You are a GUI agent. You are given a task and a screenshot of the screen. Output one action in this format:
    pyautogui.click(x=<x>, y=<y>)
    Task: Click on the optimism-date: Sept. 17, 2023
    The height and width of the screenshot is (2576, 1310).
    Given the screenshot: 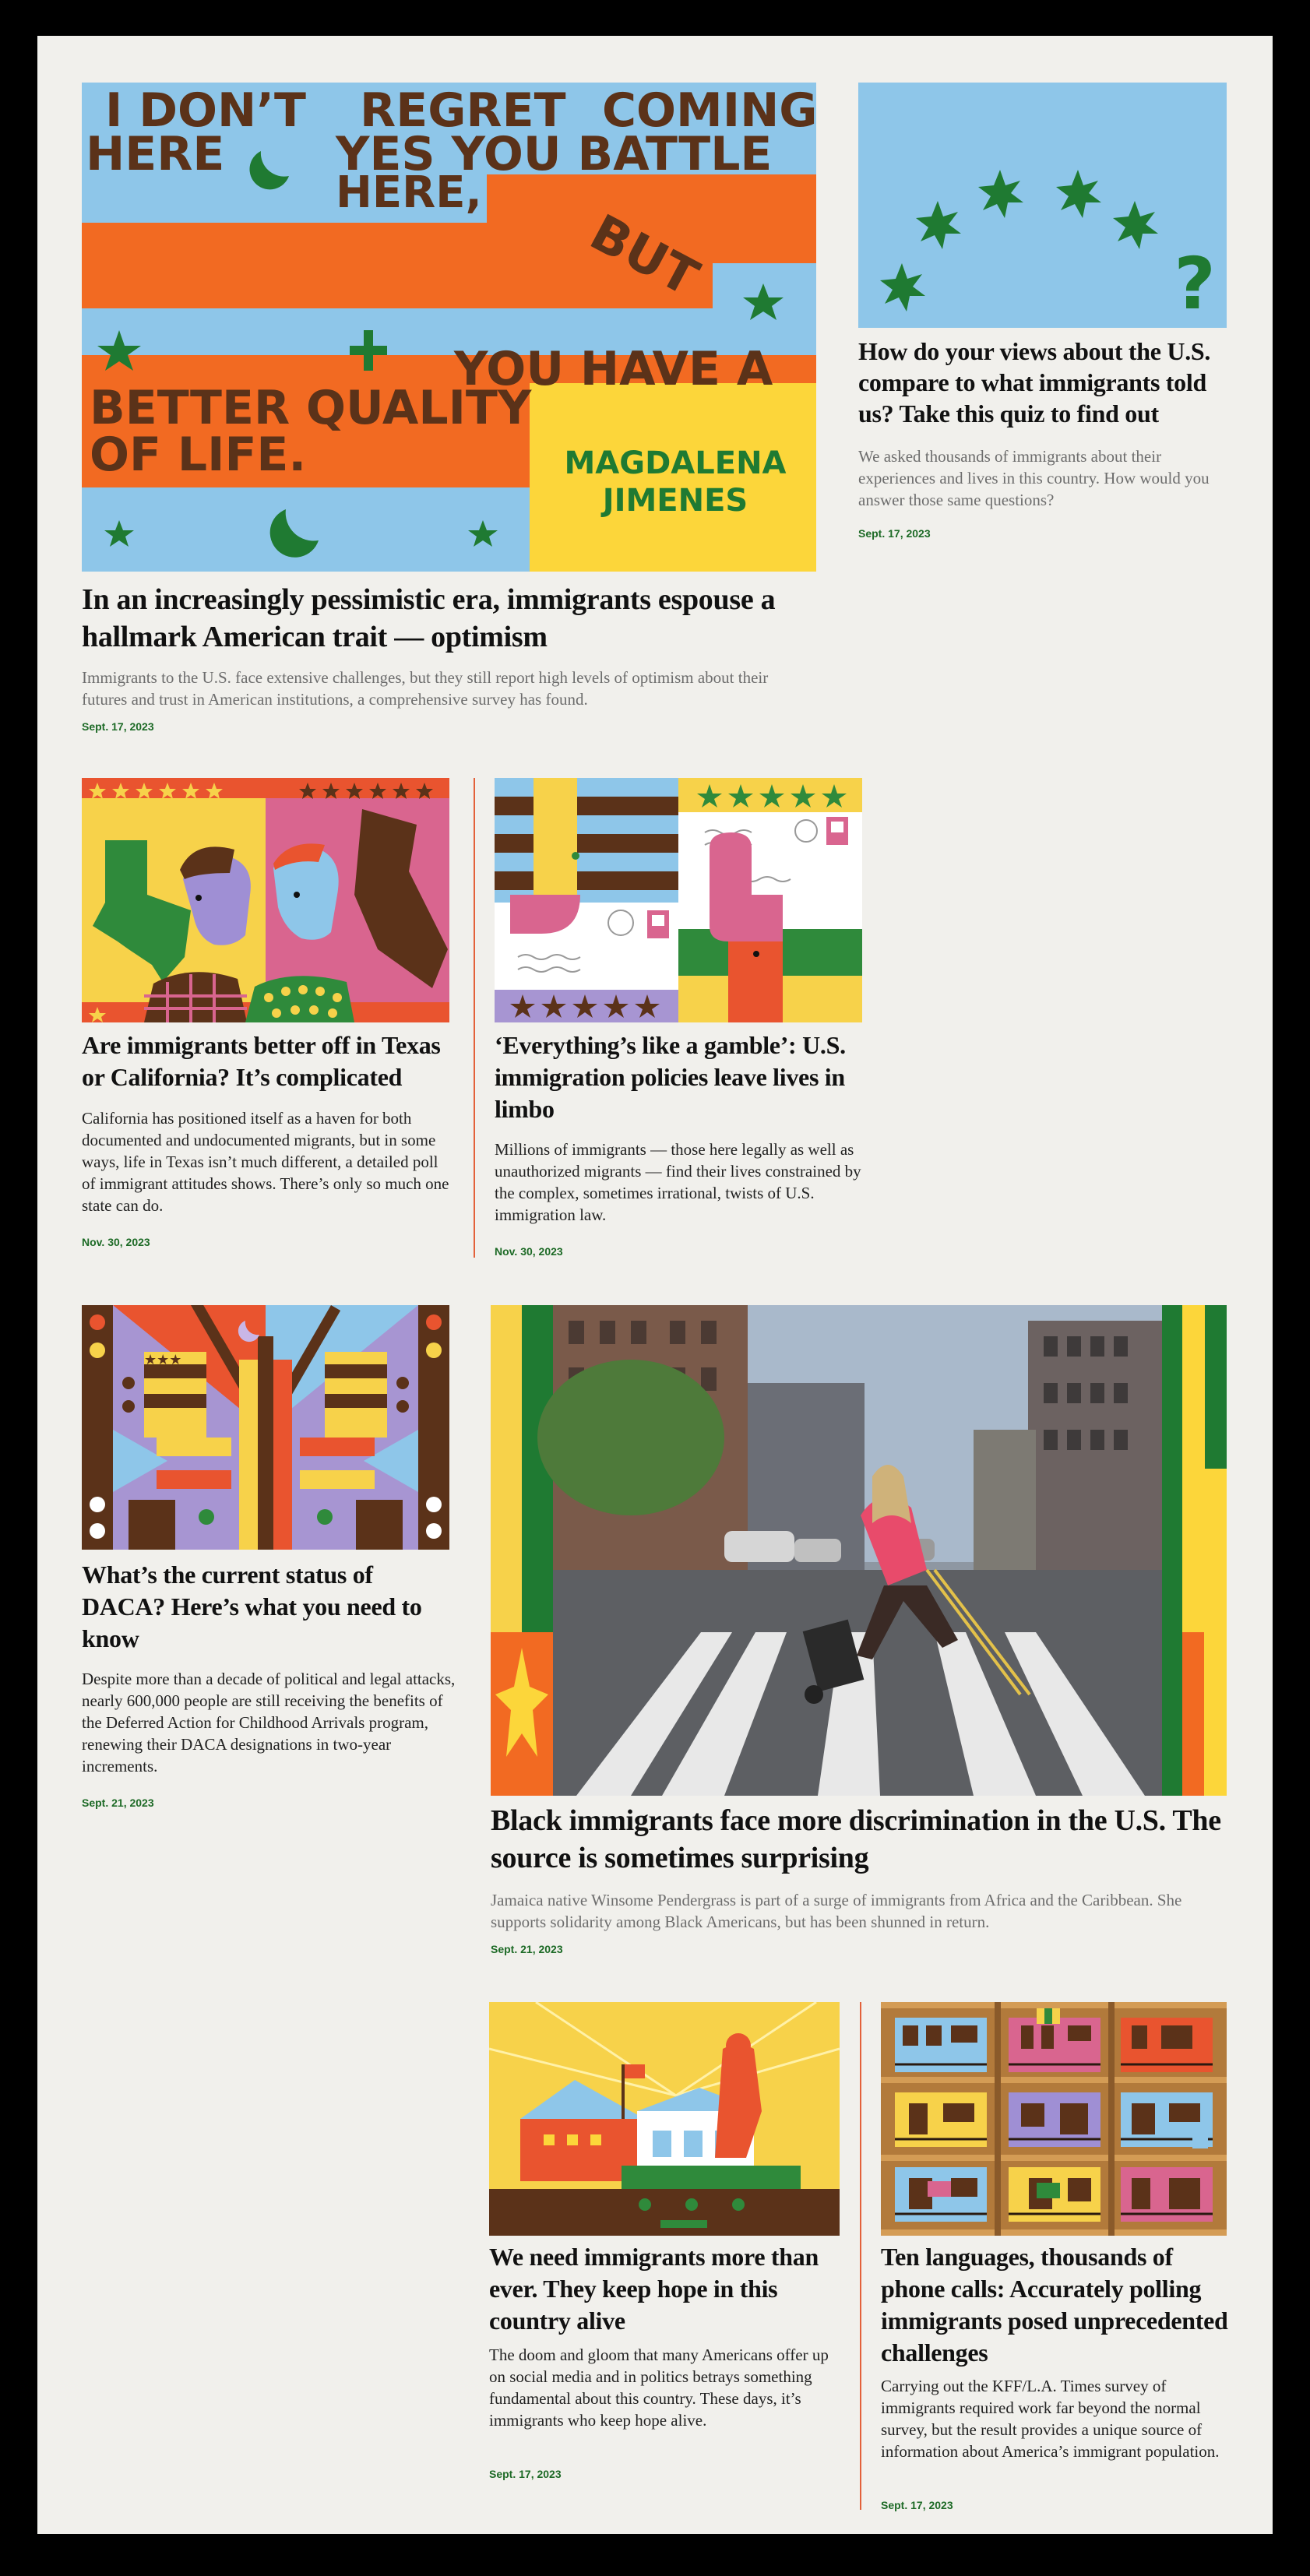 What is the action you would take?
    pyautogui.click(x=118, y=726)
    